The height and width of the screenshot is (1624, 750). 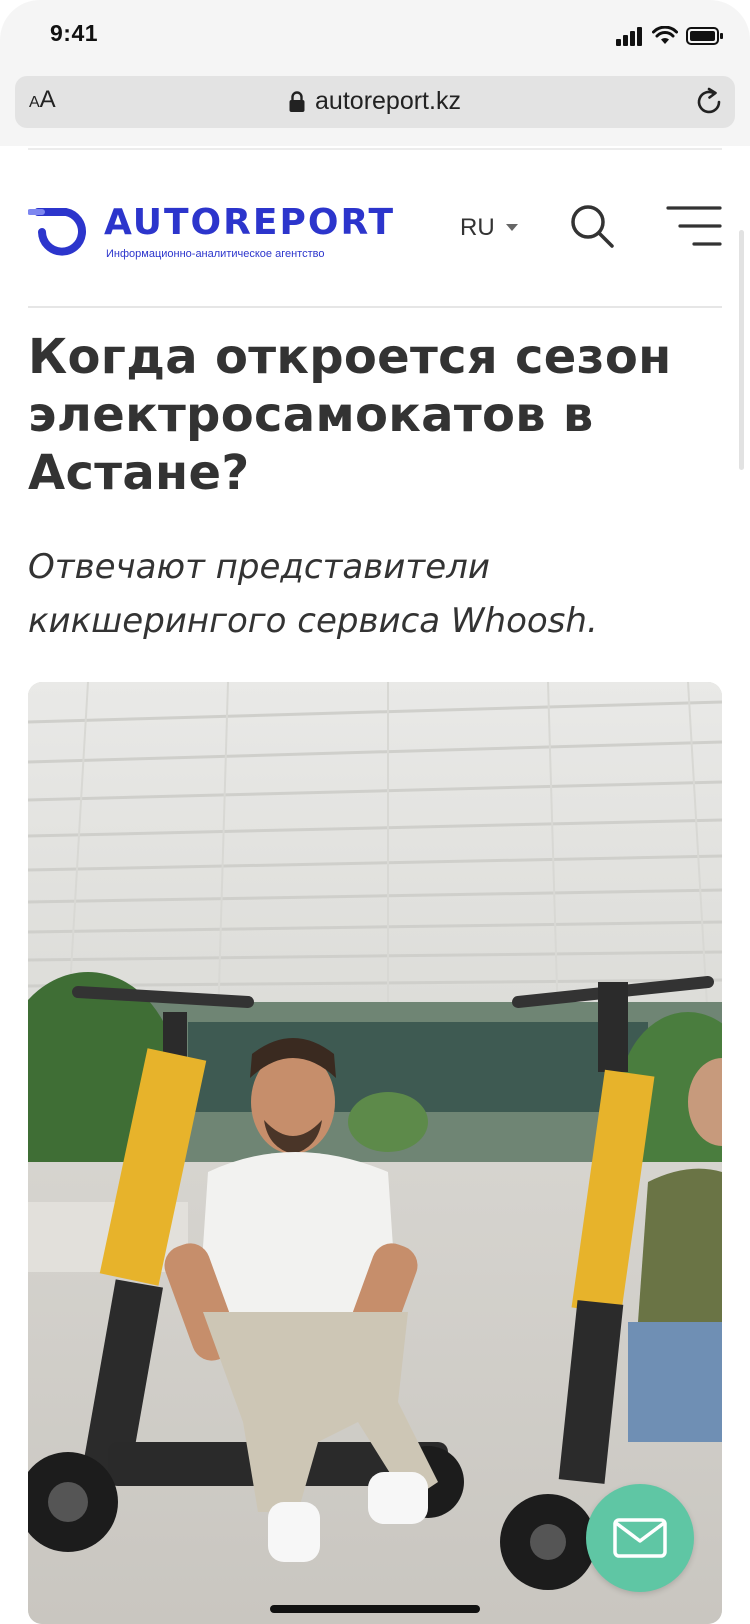 I want to click on search-icon, so click(x=592, y=226).